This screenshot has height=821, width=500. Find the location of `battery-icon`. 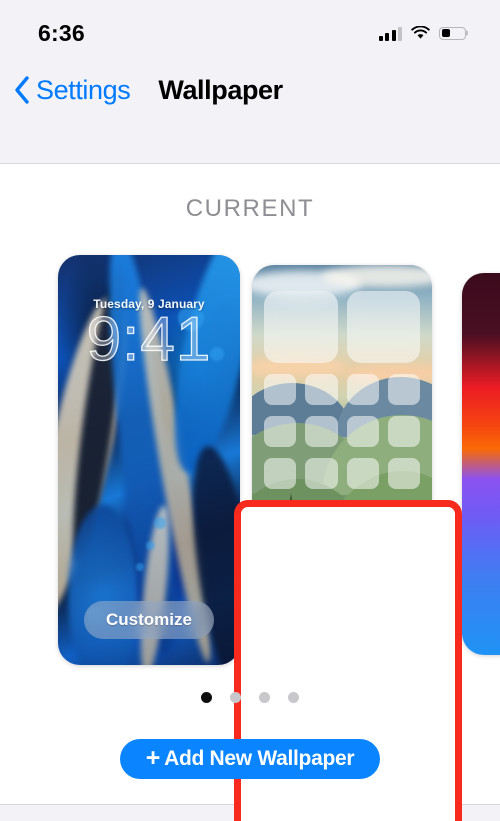

battery-icon is located at coordinates (452, 33).